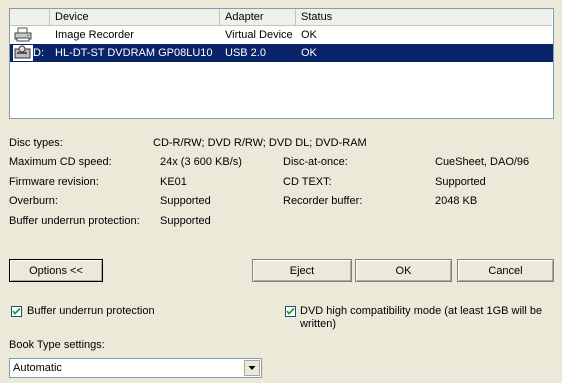  Describe the element at coordinates (307, 182) in the screenshot. I see `cd-text-label: CD TEXT:` at that location.